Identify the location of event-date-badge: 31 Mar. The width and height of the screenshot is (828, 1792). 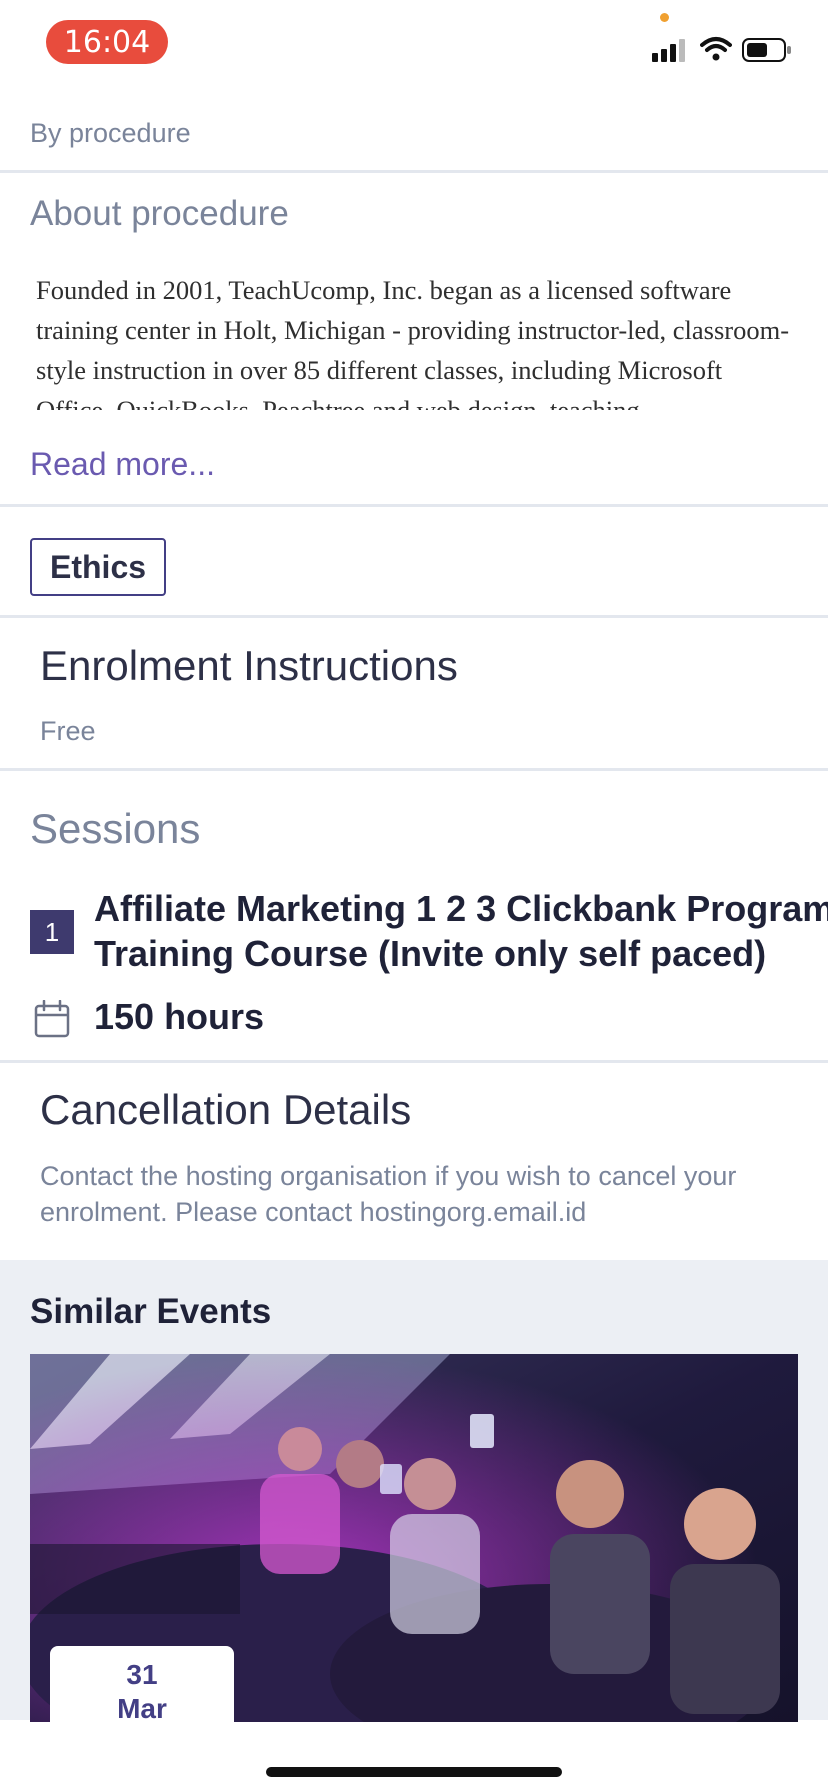
(142, 1690).